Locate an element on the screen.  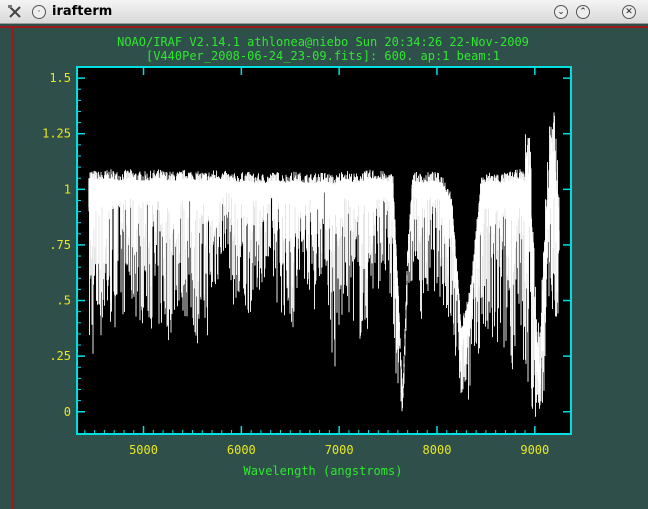
y-tick-label: .25 is located at coordinates (60, 356).